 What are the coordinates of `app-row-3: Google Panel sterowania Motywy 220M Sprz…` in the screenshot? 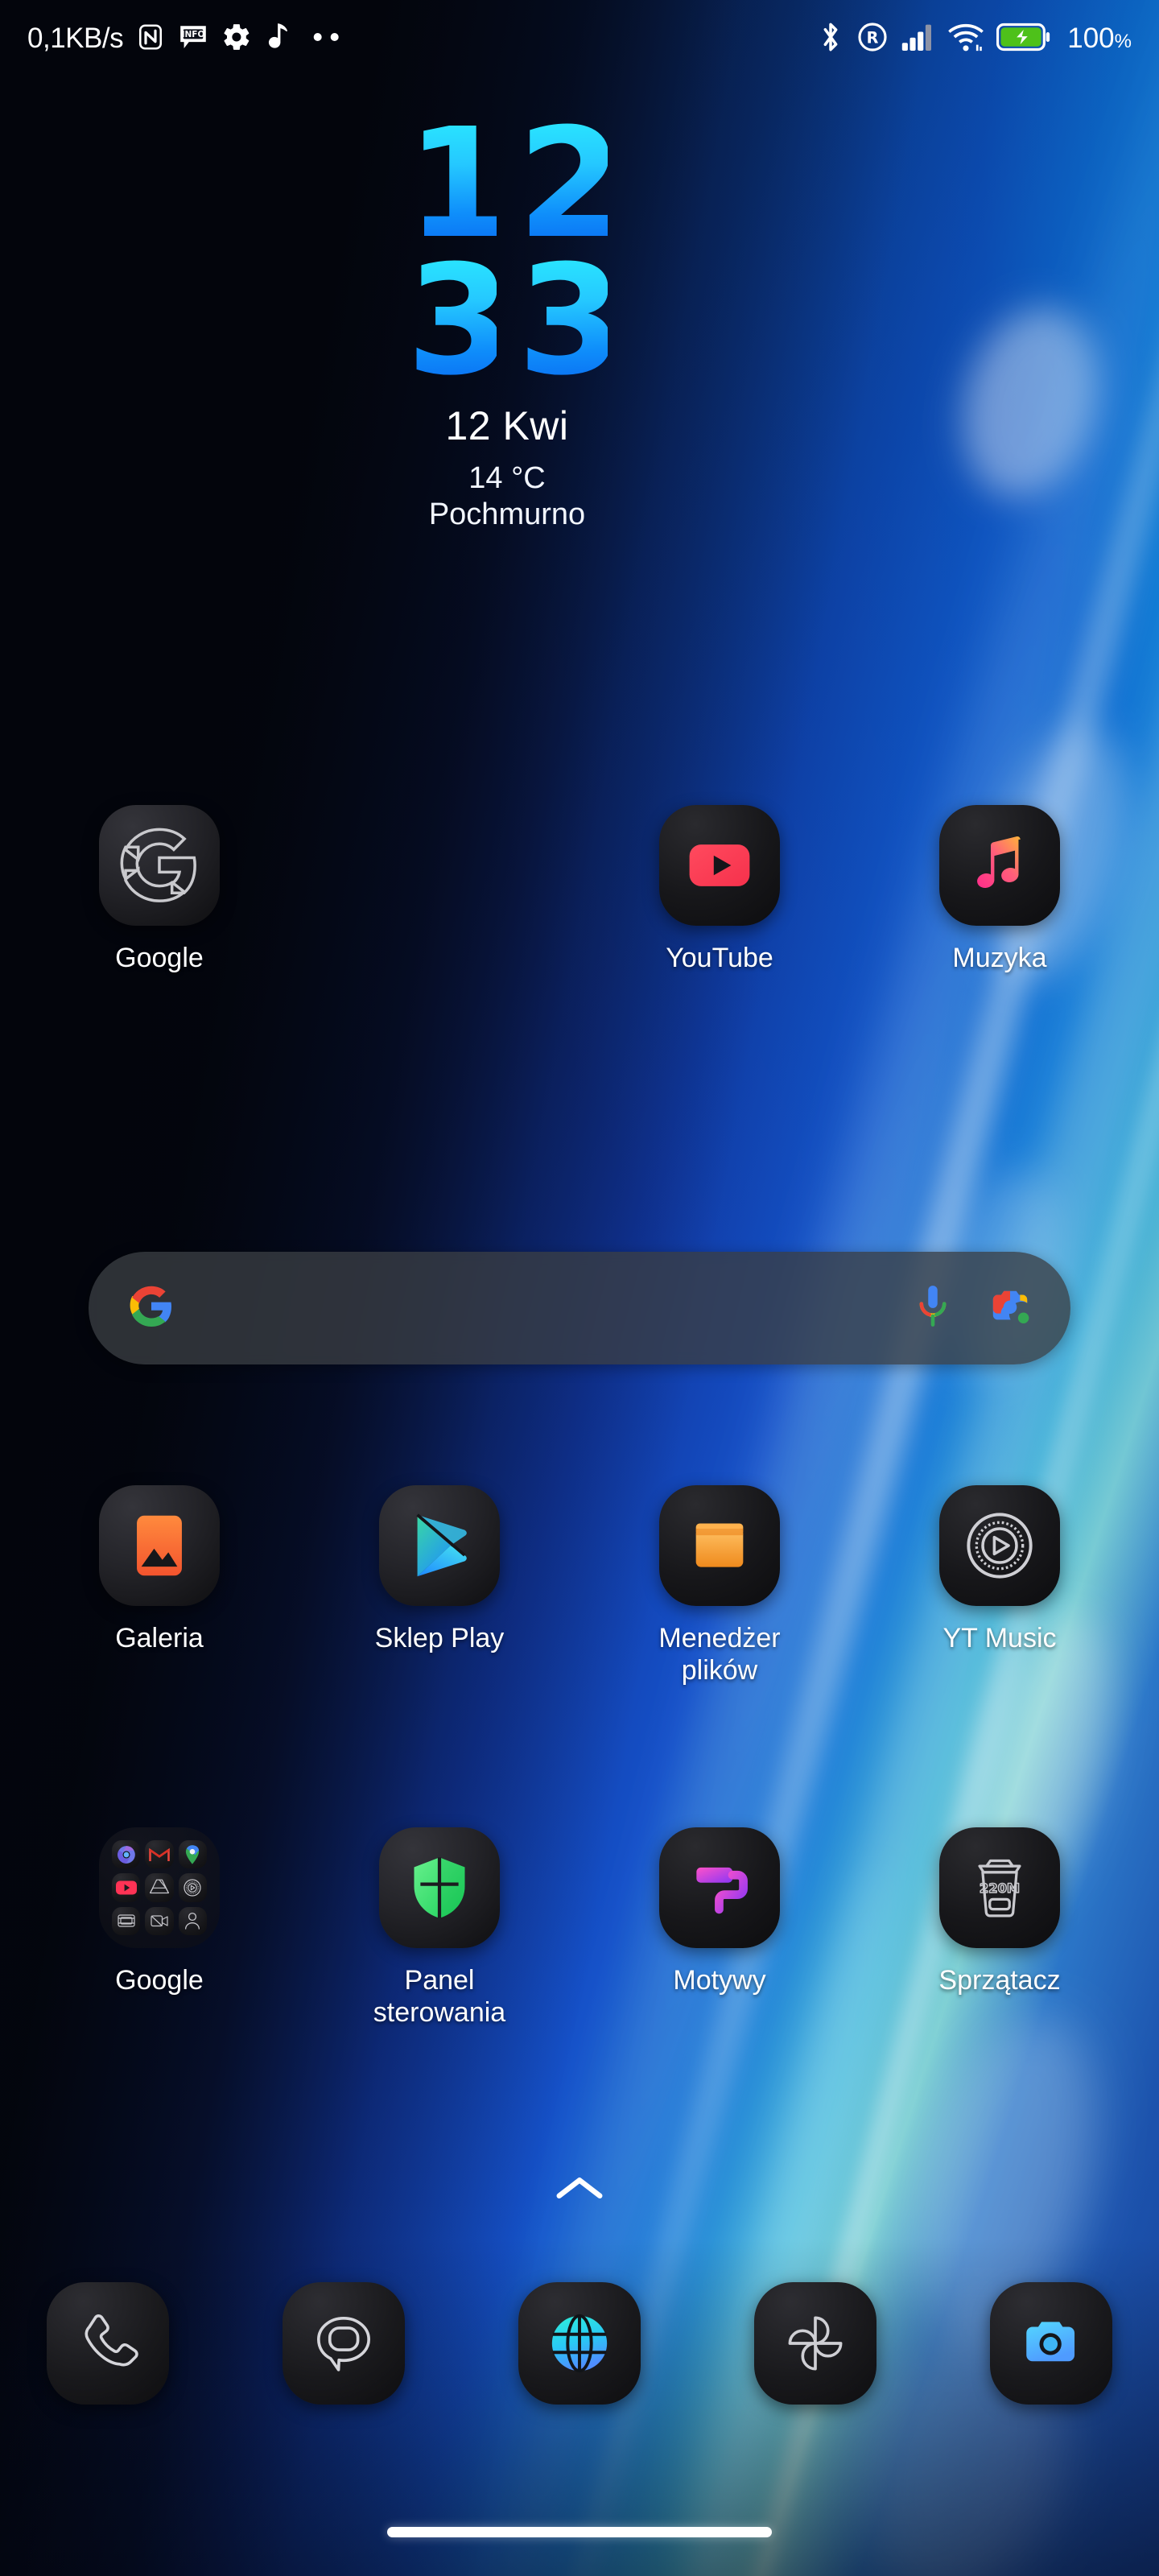 It's located at (579, 1928).